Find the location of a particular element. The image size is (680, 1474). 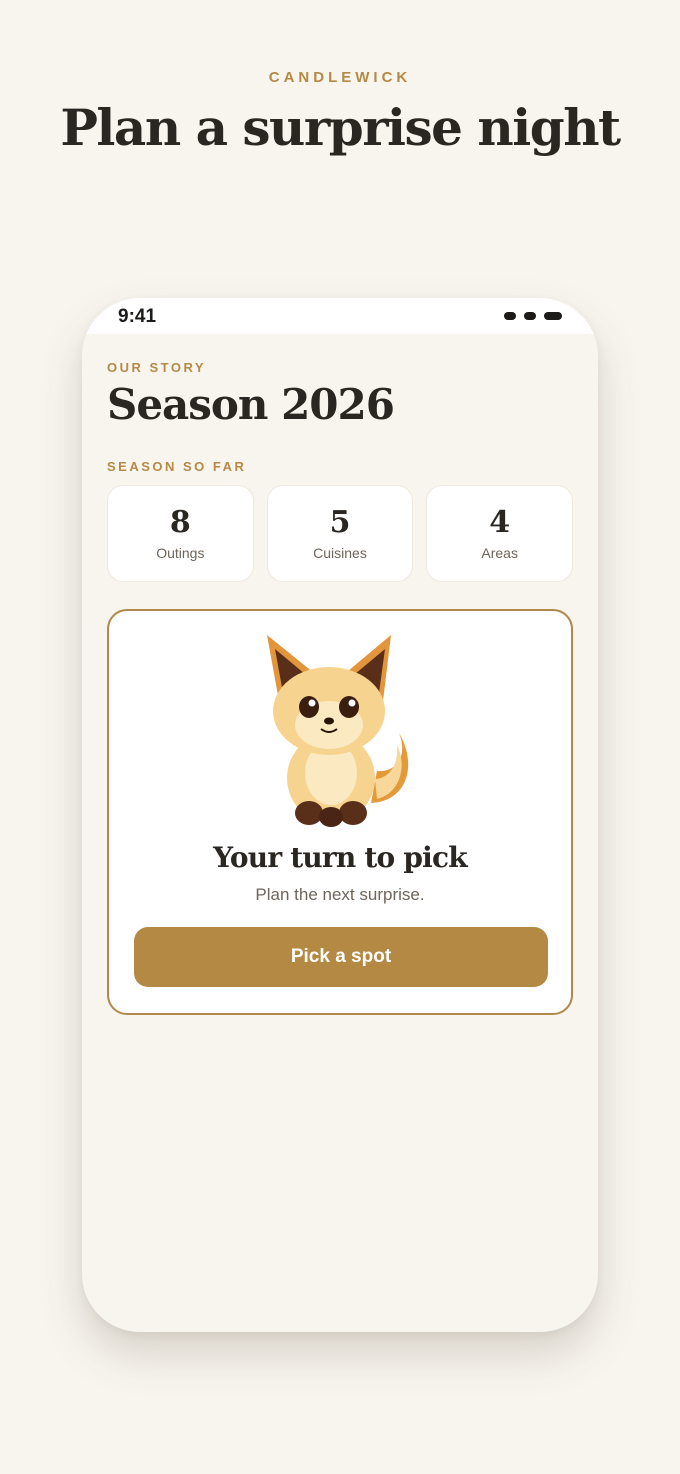

section-eyebrow: OUR STORY is located at coordinates (157, 367).